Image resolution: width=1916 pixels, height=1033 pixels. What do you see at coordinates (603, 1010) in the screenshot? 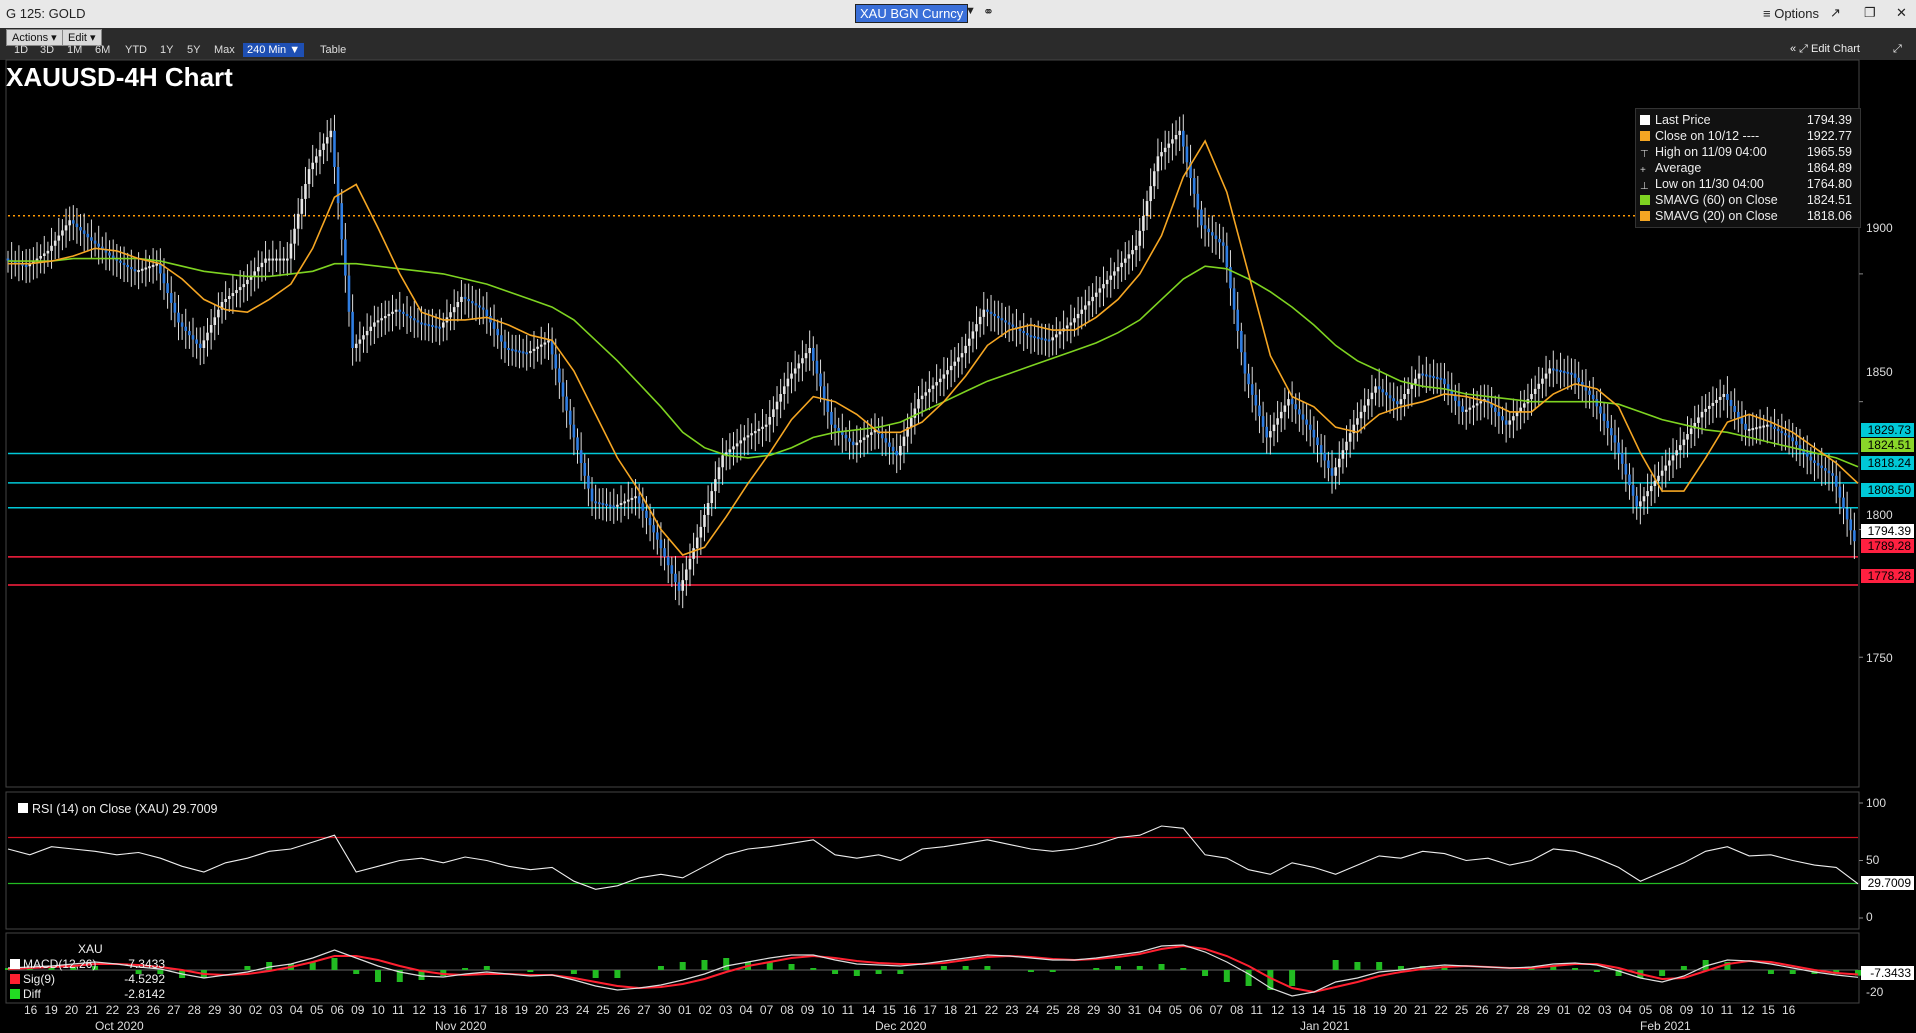
I see `x-day-label: 25` at bounding box center [603, 1010].